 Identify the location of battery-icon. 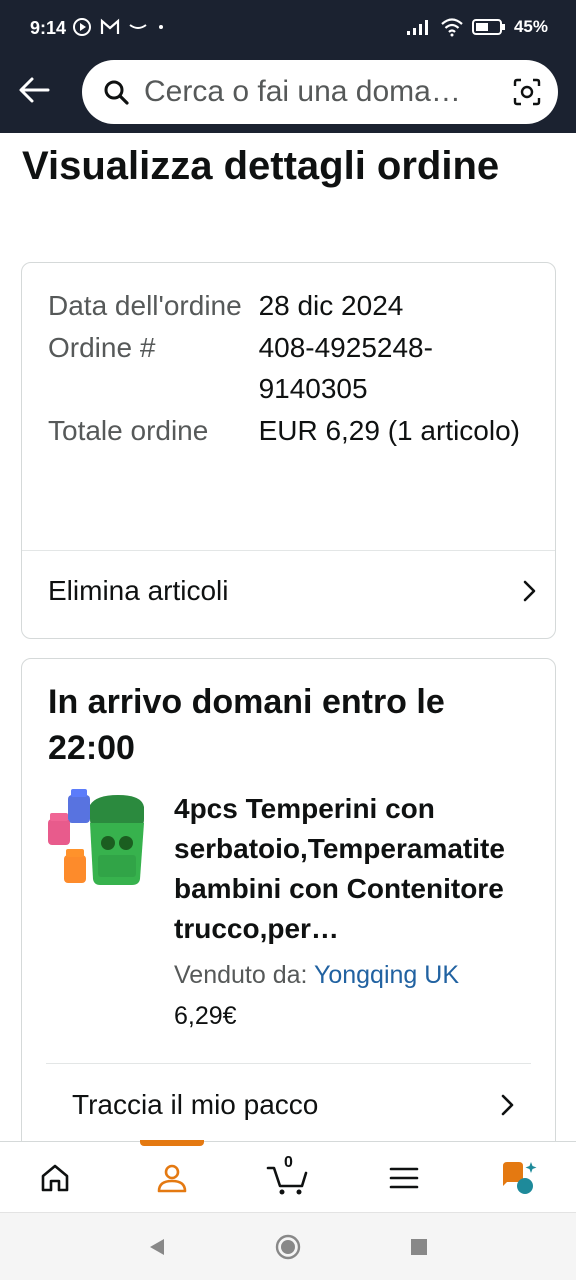
(488, 27).